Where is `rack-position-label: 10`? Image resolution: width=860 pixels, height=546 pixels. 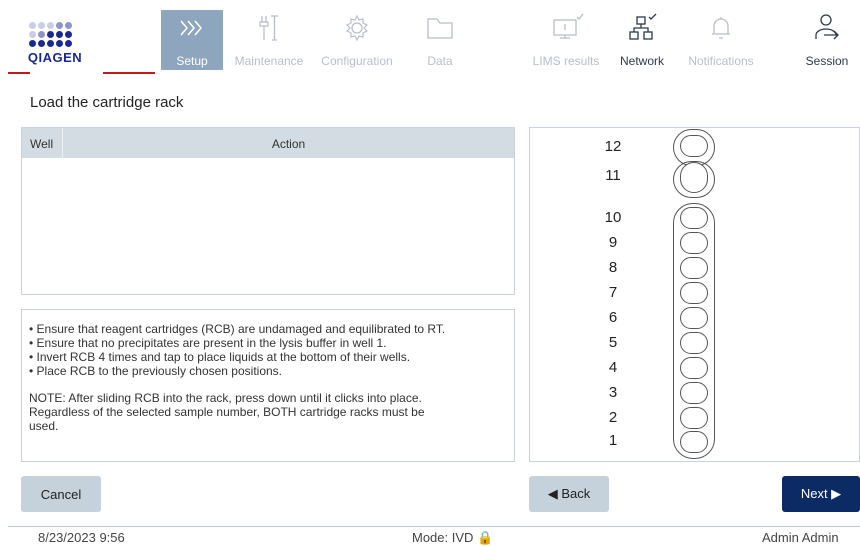 rack-position-label: 10 is located at coordinates (613, 217).